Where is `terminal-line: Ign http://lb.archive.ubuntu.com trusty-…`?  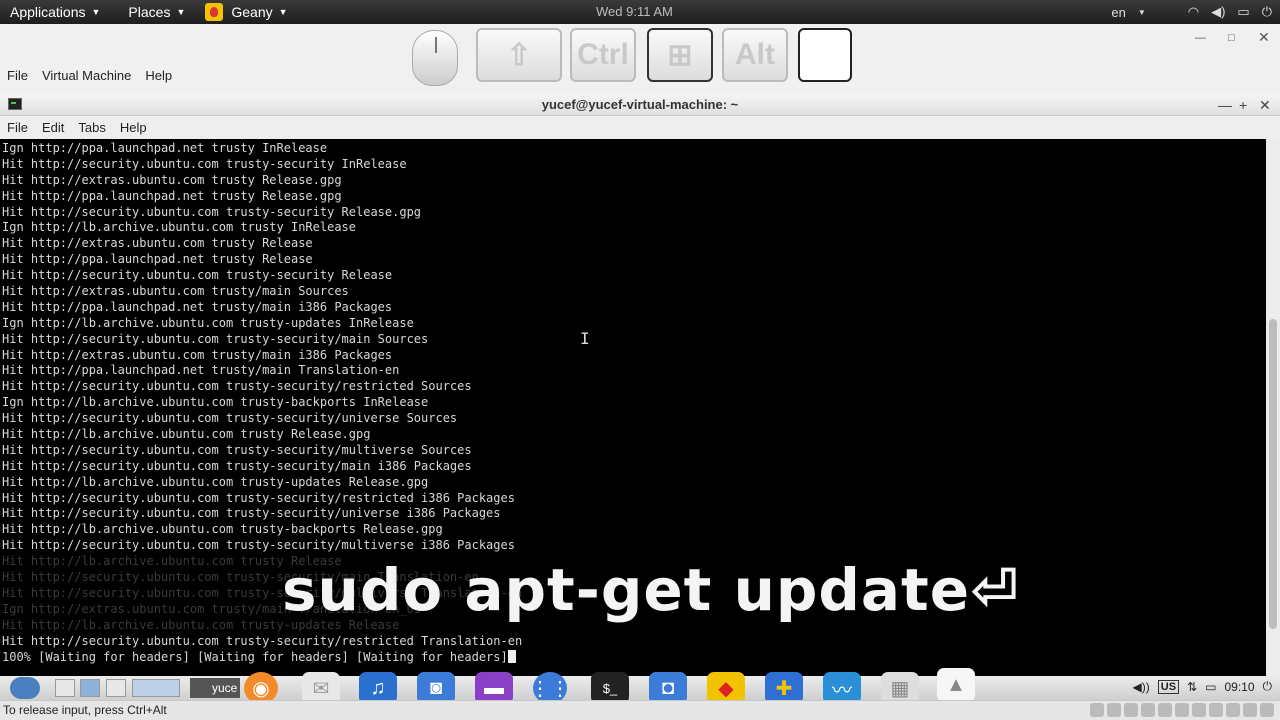 terminal-line: Ign http://lb.archive.ubuntu.com trusty-… is located at coordinates (634, 403).